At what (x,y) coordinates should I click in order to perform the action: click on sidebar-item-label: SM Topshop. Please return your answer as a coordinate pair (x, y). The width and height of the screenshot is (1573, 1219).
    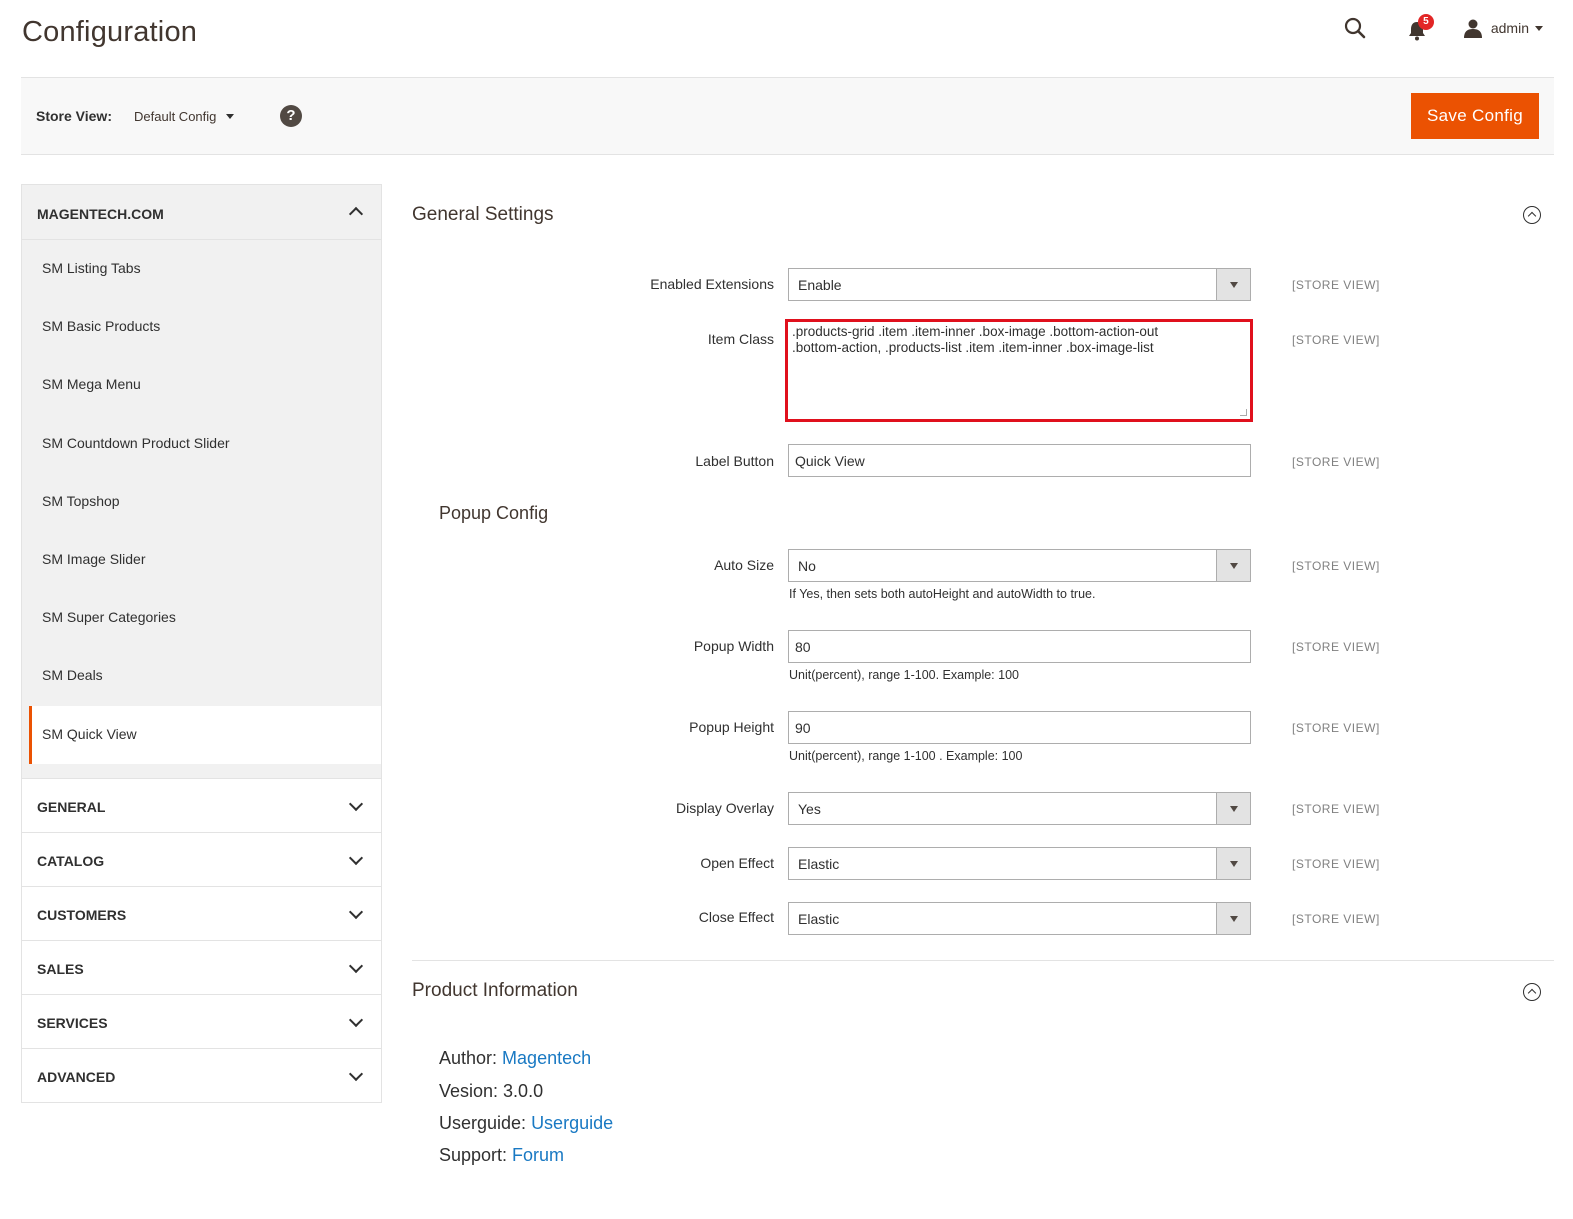
    Looking at the image, I should click on (81, 500).